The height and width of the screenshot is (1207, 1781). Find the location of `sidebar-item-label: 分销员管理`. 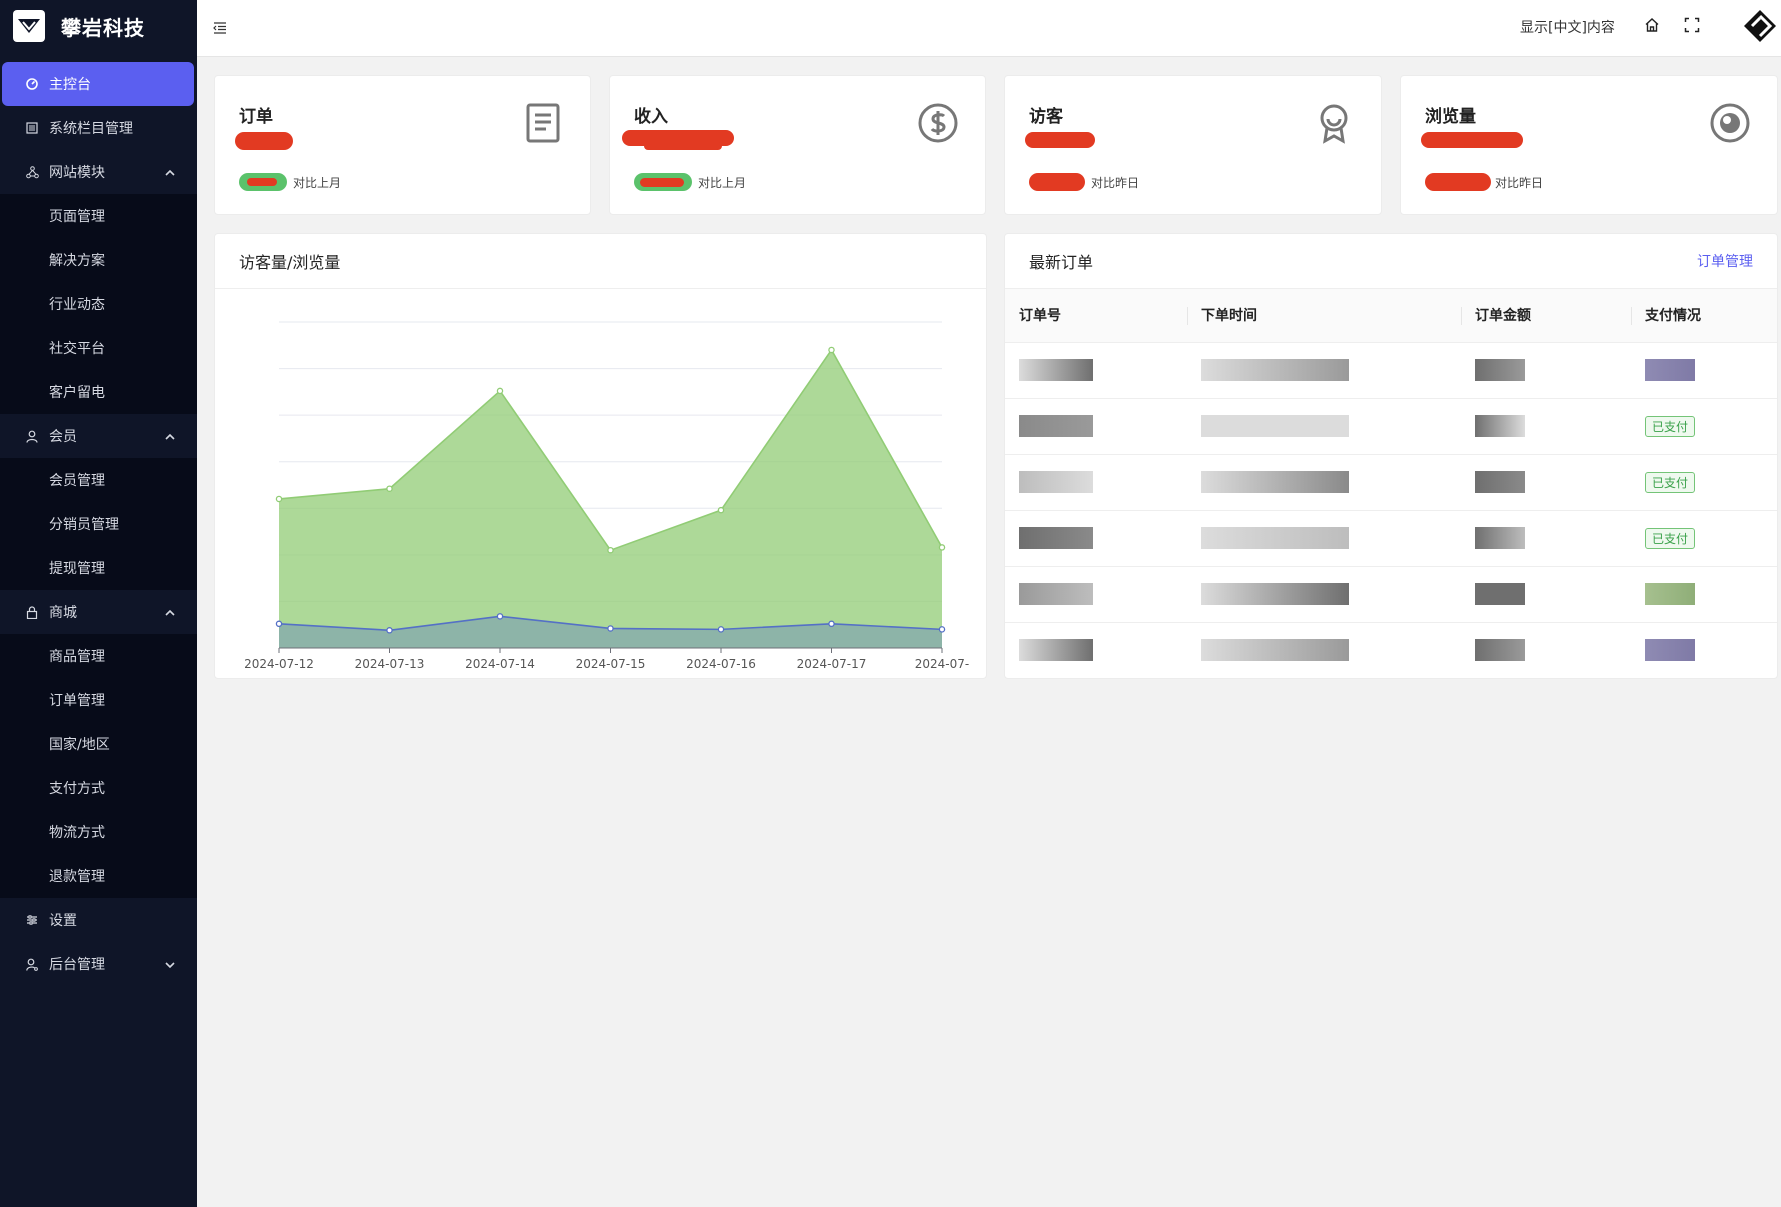

sidebar-item-label: 分销员管理 is located at coordinates (84, 525).